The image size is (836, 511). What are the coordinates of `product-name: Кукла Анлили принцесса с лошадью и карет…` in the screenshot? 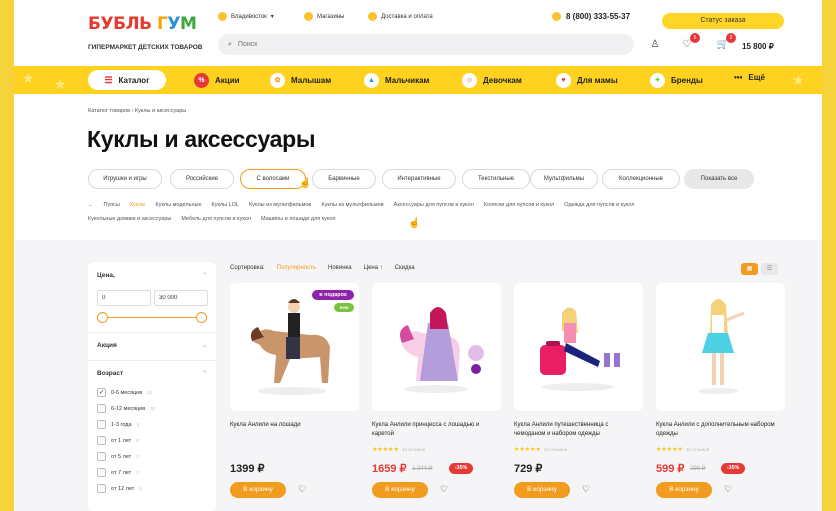 It's located at (434, 430).